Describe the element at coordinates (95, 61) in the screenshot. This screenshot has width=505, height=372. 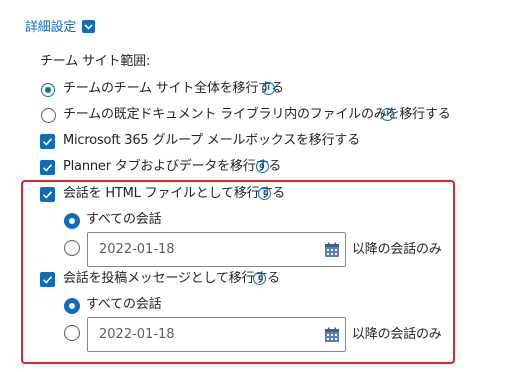
I see `team-site-scope-label: チーム サイト範囲:` at that location.